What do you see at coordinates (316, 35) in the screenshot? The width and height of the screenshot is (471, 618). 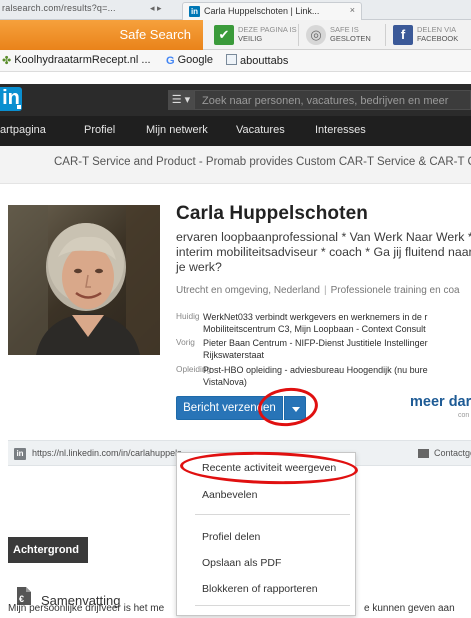 I see `lock-icon: ◎` at bounding box center [316, 35].